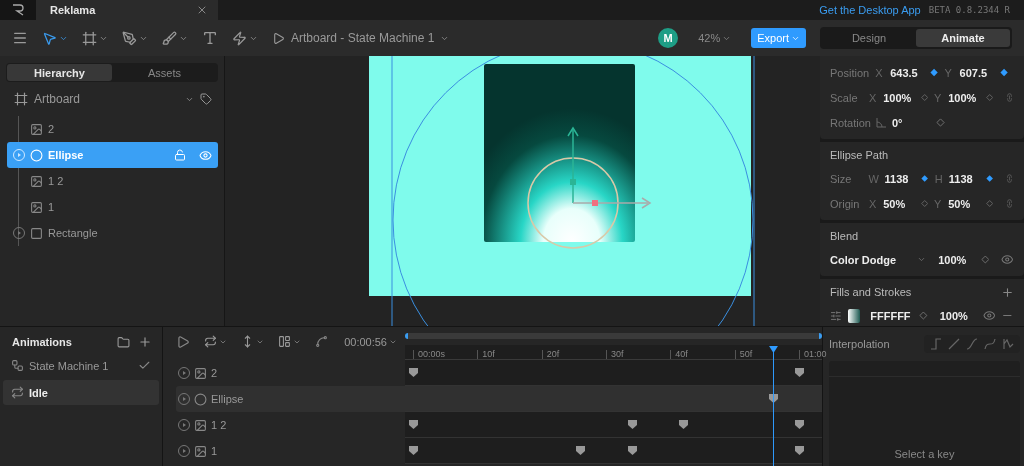 This screenshot has height=466, width=1024. I want to click on menu-icon, so click(20, 38).